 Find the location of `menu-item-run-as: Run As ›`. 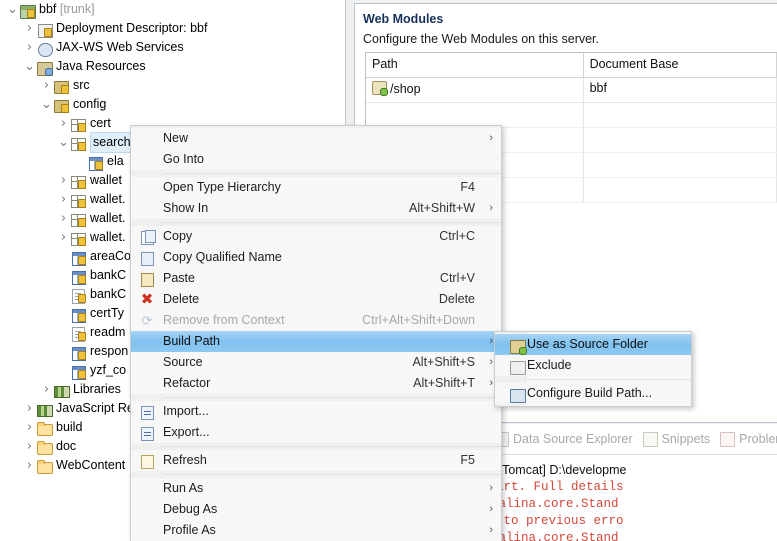

menu-item-run-as: Run As › is located at coordinates (316, 488).